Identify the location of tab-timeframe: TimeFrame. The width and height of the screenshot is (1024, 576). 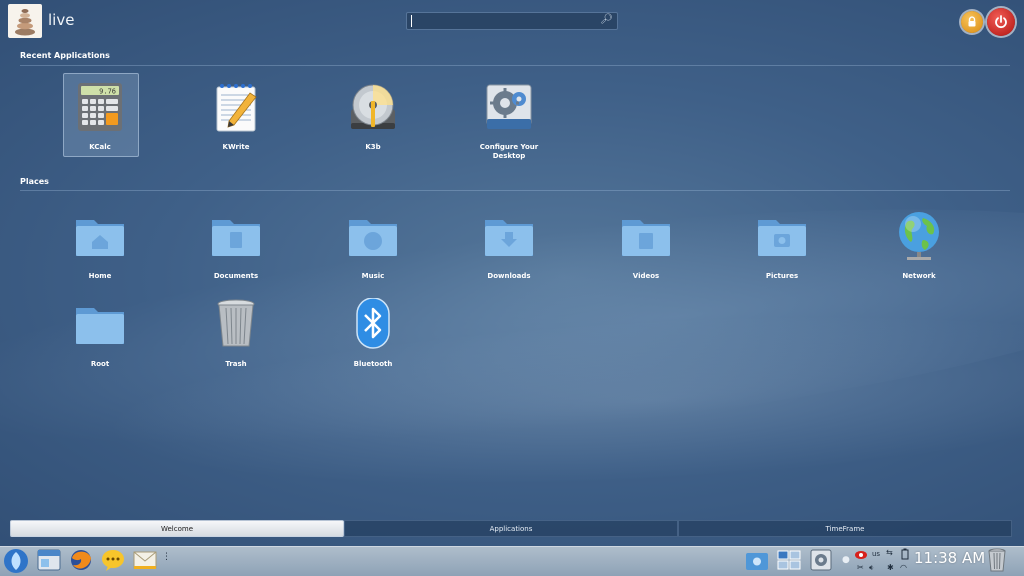
(845, 528).